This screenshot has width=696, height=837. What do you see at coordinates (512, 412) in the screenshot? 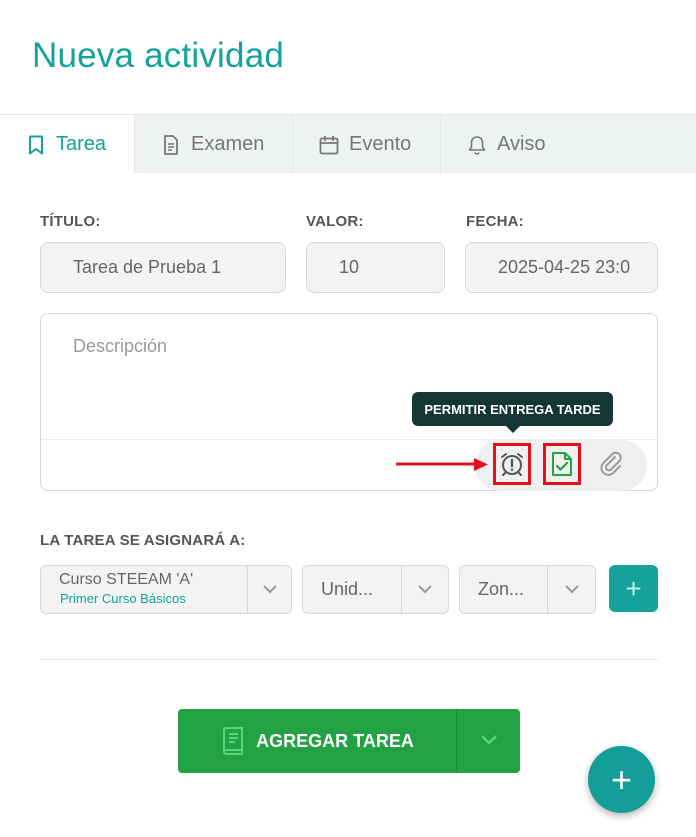
I see `late-submission-tooltip: PERMITIR ENTREGA TARDE` at bounding box center [512, 412].